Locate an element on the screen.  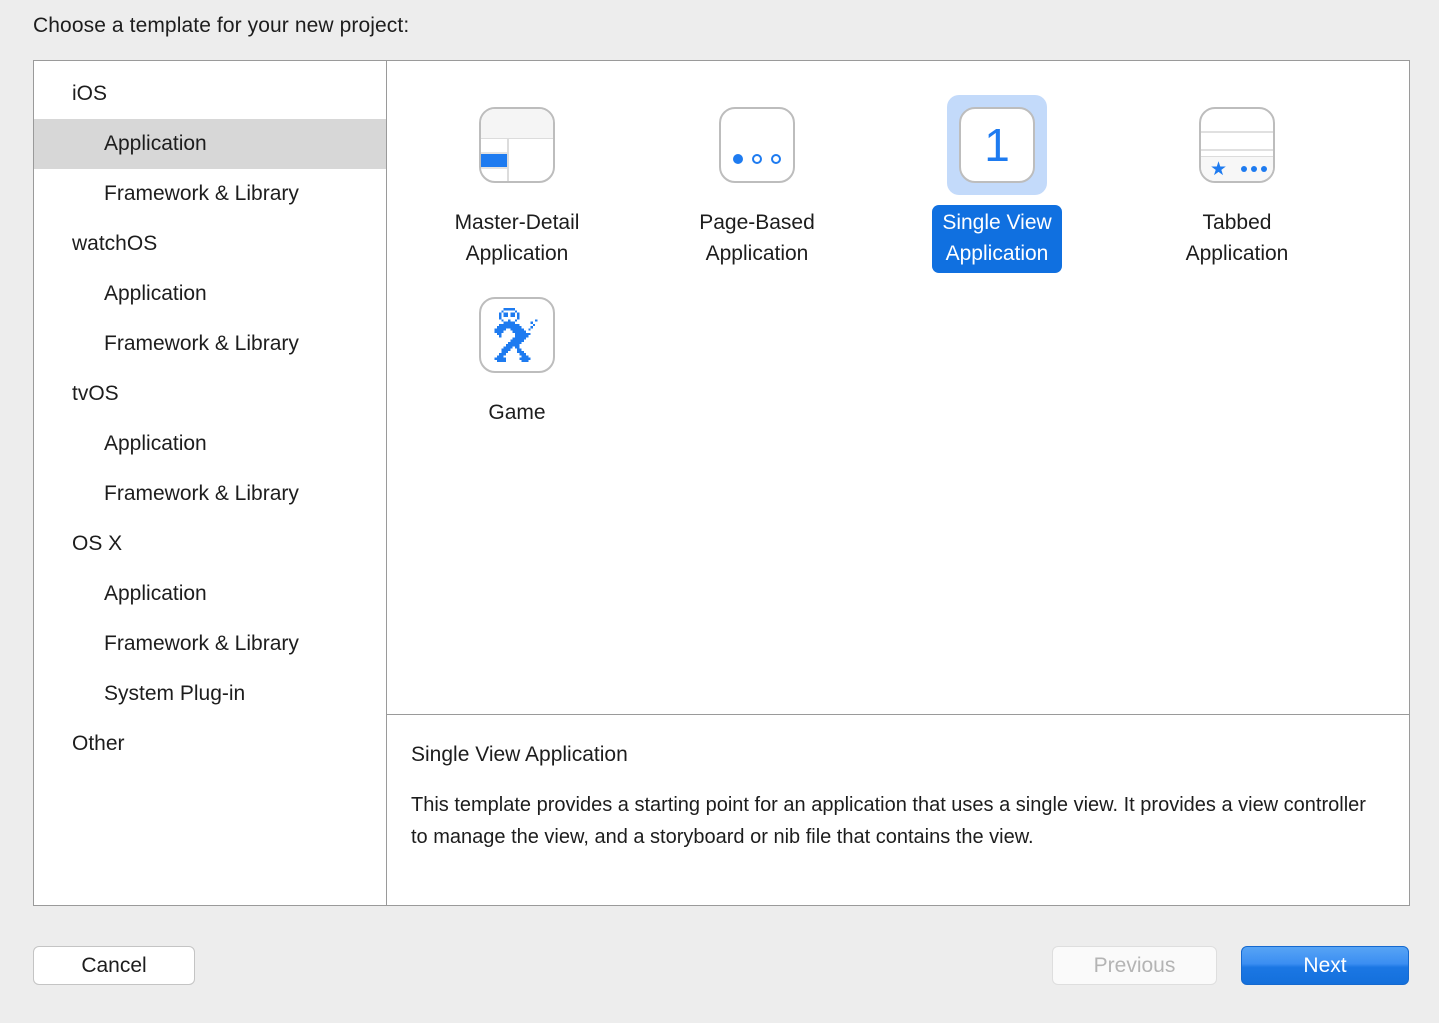
template-item-single-view: 1 Single View Application is located at coordinates (997, 178).